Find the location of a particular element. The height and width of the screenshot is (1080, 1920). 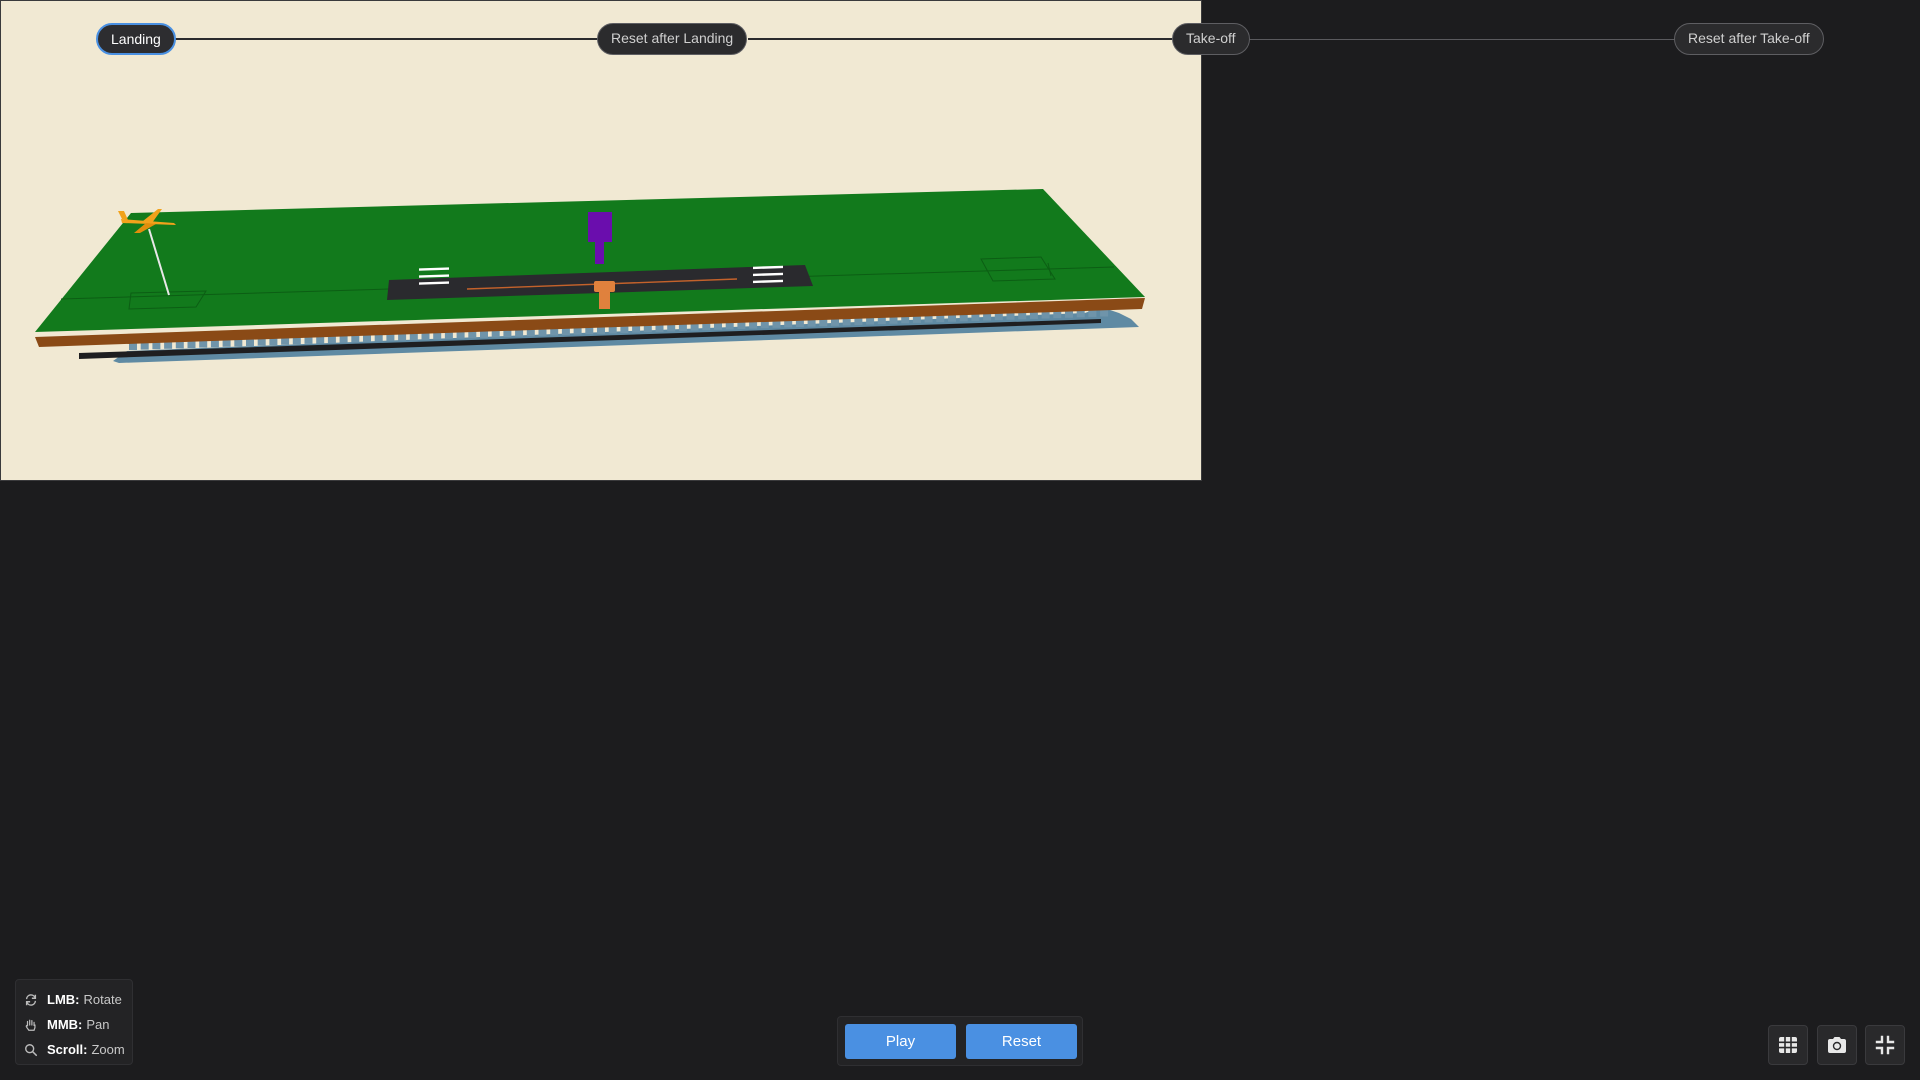

control-tower is located at coordinates (600, 227).